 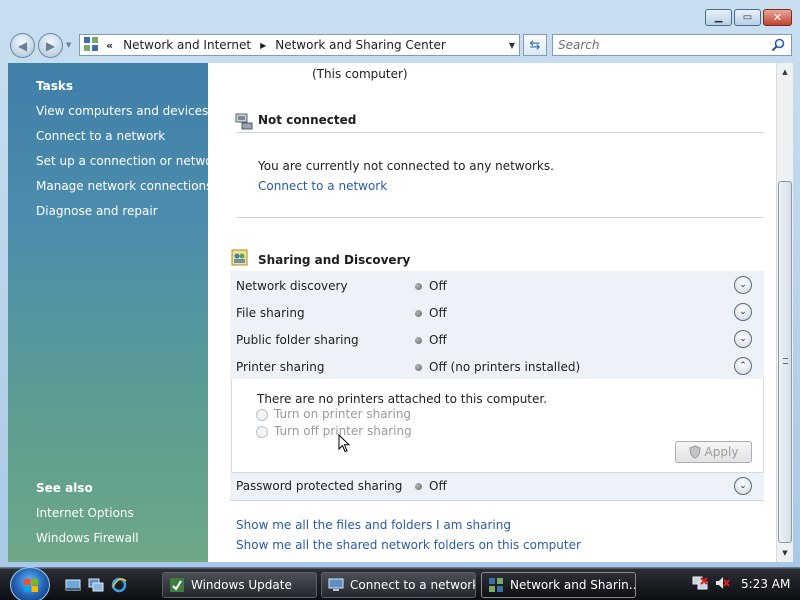 What do you see at coordinates (413, 585) in the screenshot?
I see `taskbar-button-label: Connect to a network` at bounding box center [413, 585].